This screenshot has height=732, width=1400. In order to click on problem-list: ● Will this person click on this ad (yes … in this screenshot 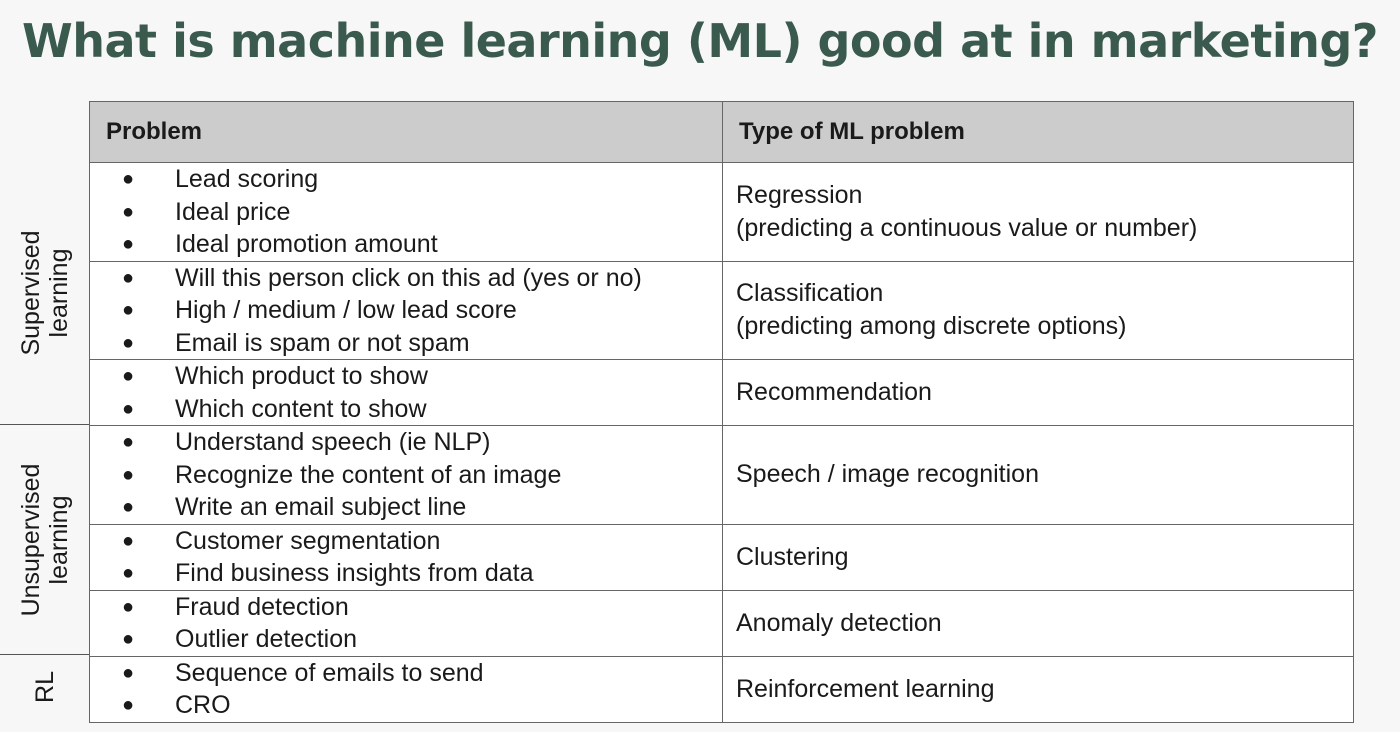, I will do `click(422, 311)`.